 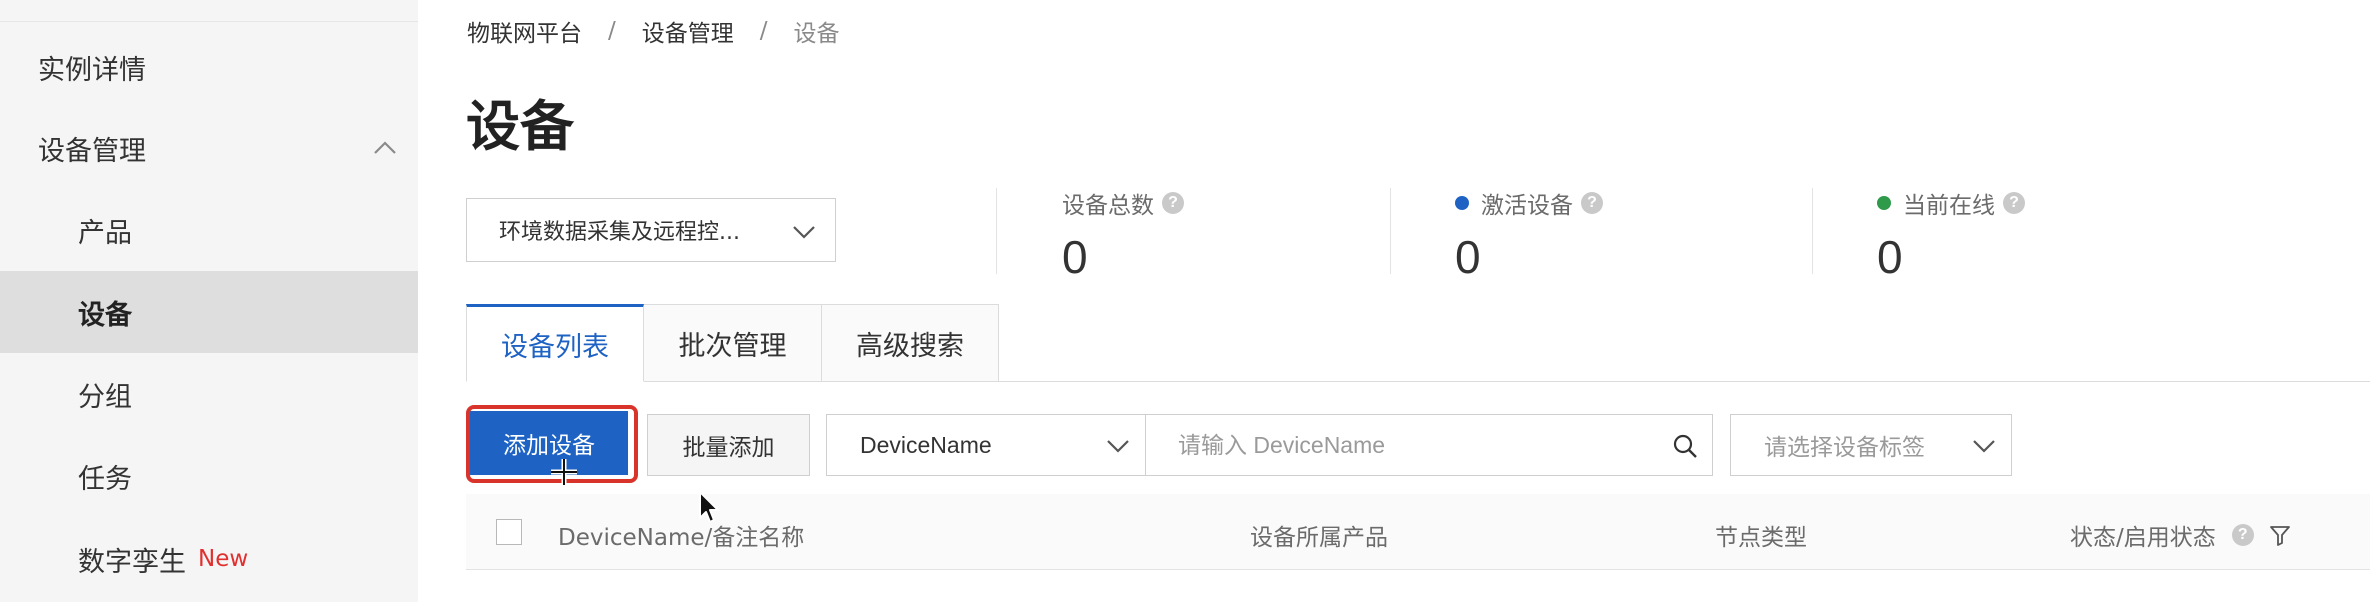 I want to click on sidebar-item-label: 设备管理, so click(x=92, y=151).